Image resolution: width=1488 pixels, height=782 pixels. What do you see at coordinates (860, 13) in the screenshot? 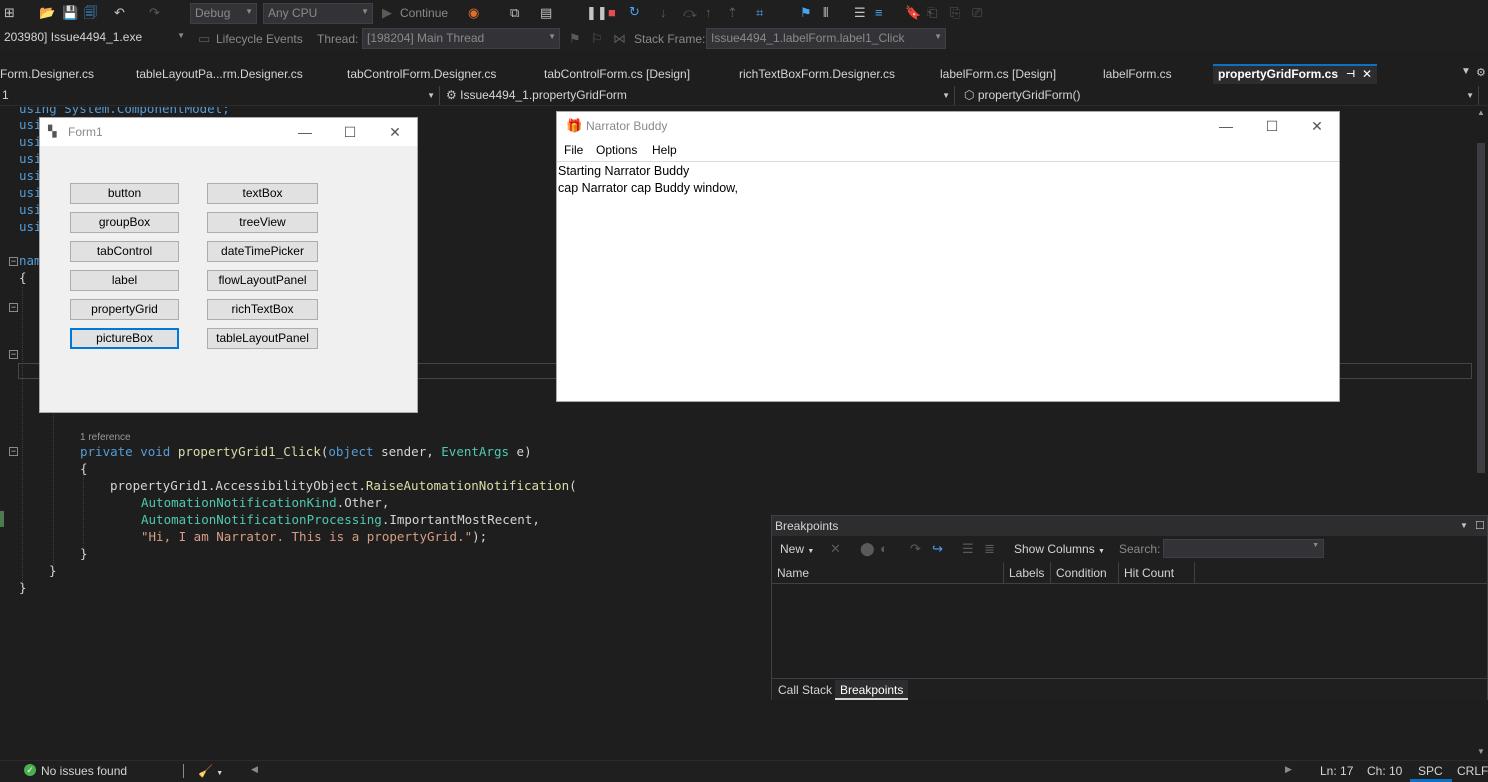
I see `outdent-icon: ☰` at bounding box center [860, 13].